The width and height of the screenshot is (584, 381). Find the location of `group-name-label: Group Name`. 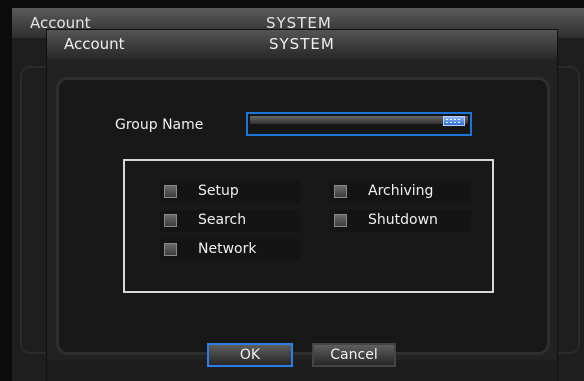

group-name-label: Group Name is located at coordinates (159, 125).